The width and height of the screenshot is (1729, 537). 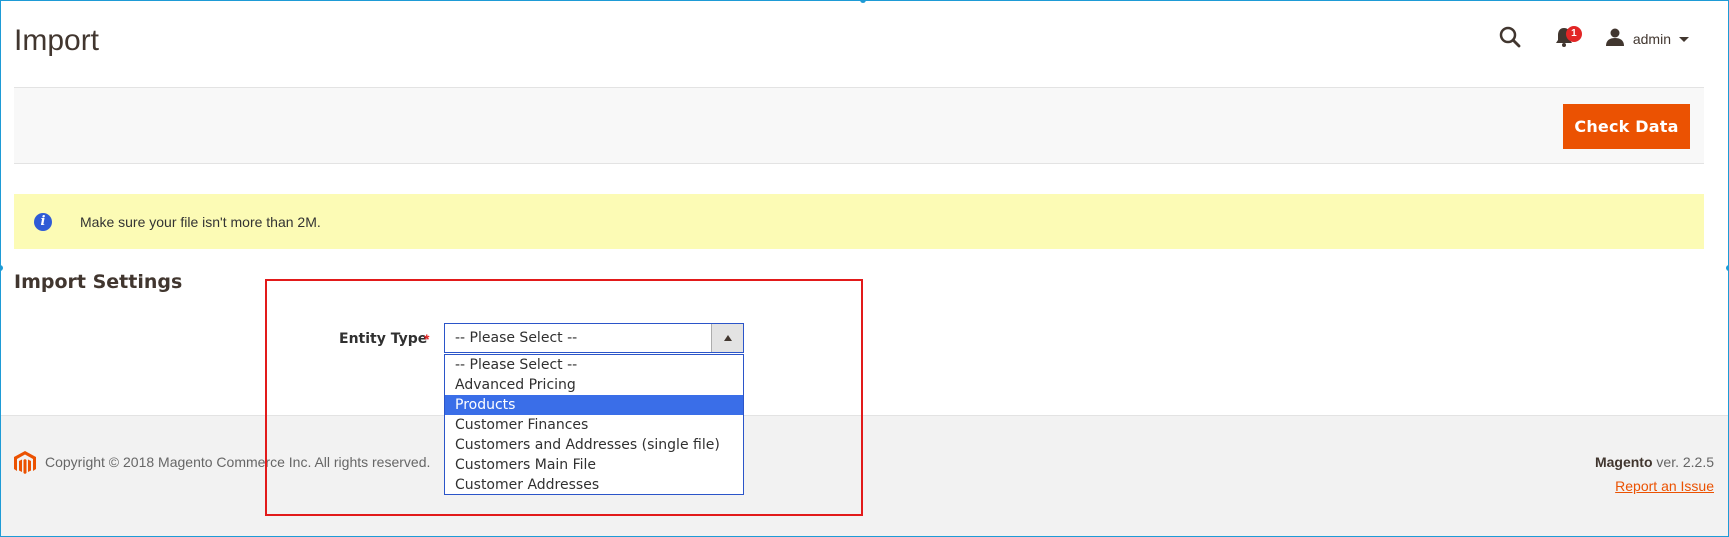 I want to click on select-arrow-button, so click(x=727, y=338).